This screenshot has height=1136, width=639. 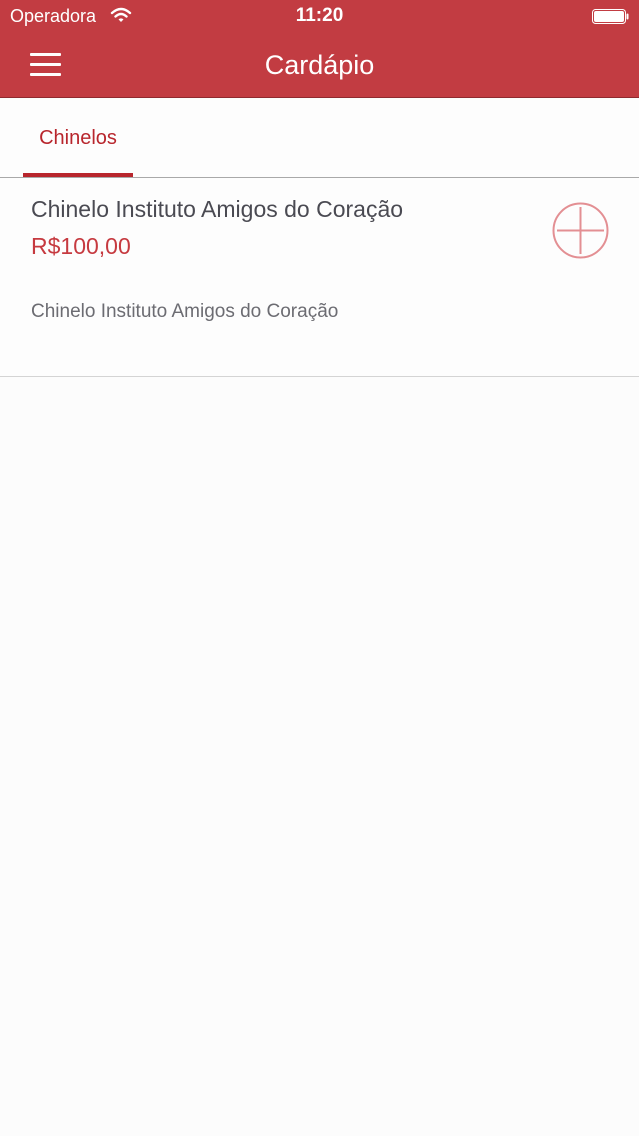 I want to click on product-description: Chinelo Instituto Amigos do Coração, so click(x=185, y=311).